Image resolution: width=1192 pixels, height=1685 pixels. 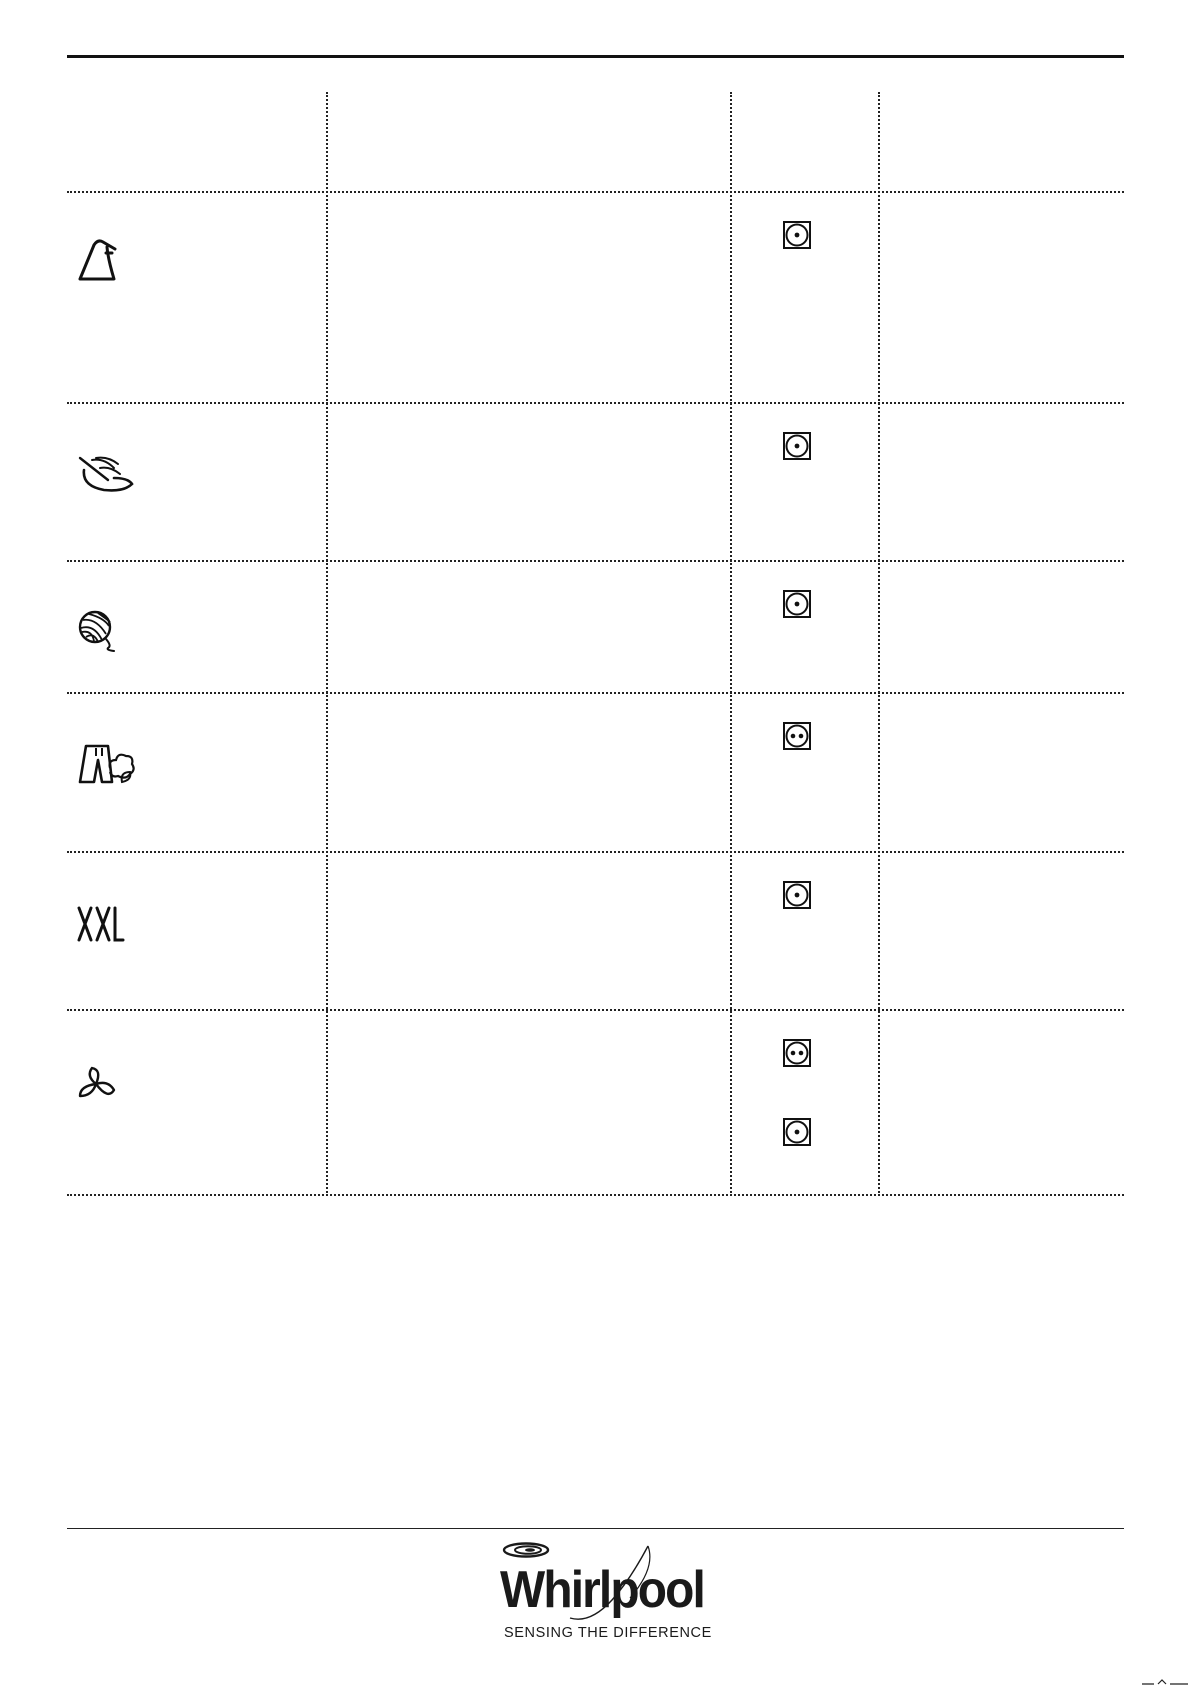 I want to click on whirlpool-logo: Whirlpool SENSING THE DIFFERENCE, so click(x=600, y=1595).